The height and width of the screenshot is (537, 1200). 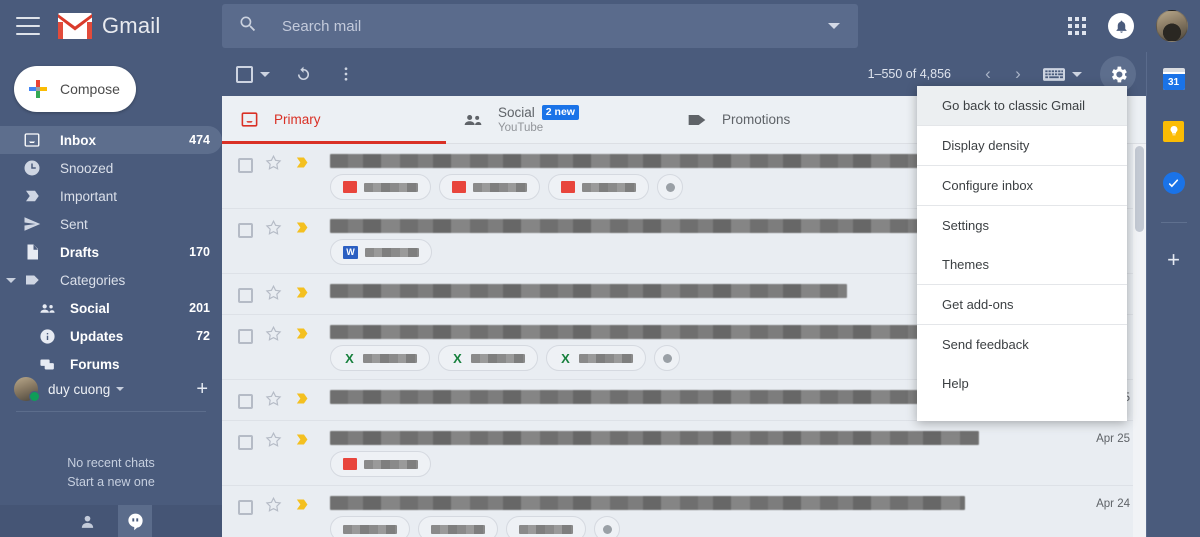 What do you see at coordinates (555, 26) in the screenshot?
I see `search-input` at bounding box center [555, 26].